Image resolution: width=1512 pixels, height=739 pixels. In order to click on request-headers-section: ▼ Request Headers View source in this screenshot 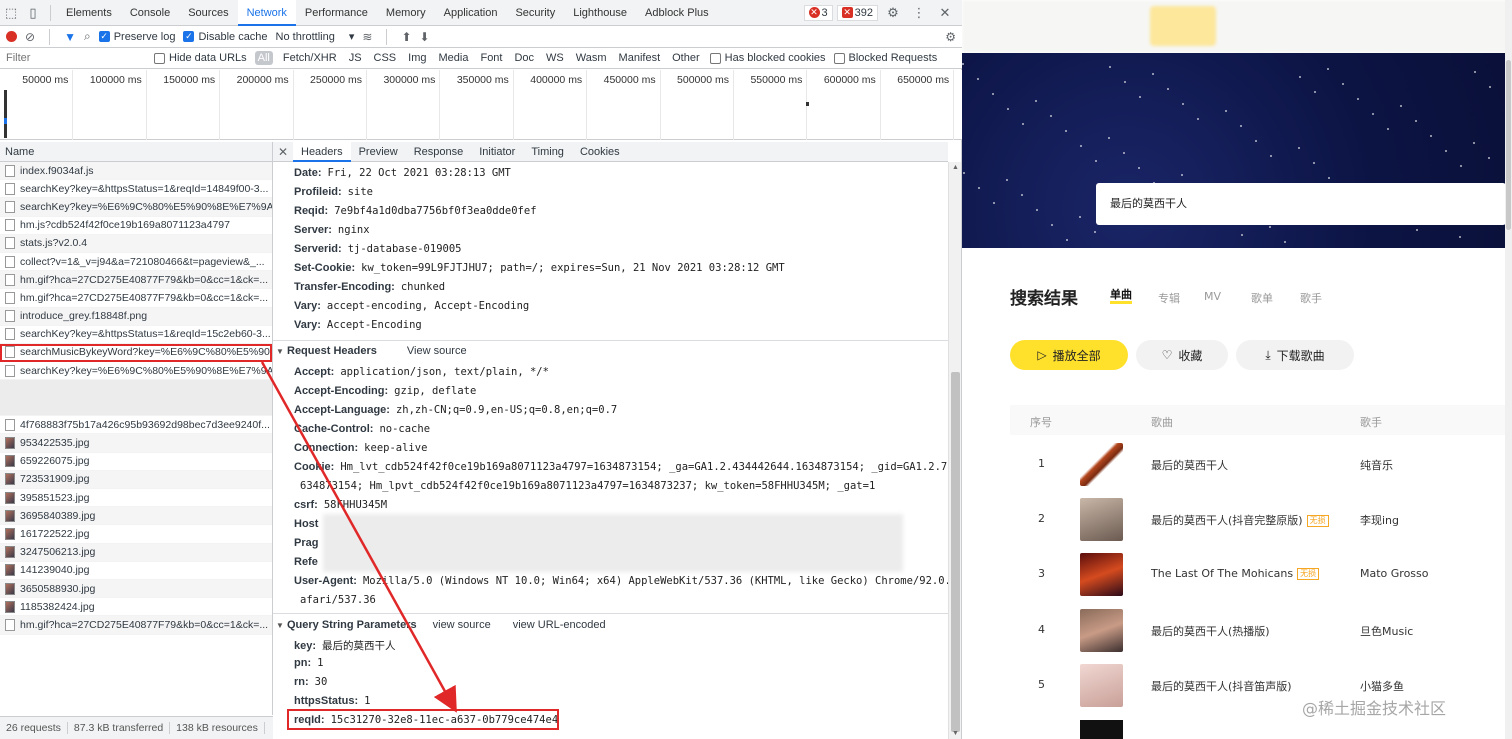, I will do `click(610, 350)`.